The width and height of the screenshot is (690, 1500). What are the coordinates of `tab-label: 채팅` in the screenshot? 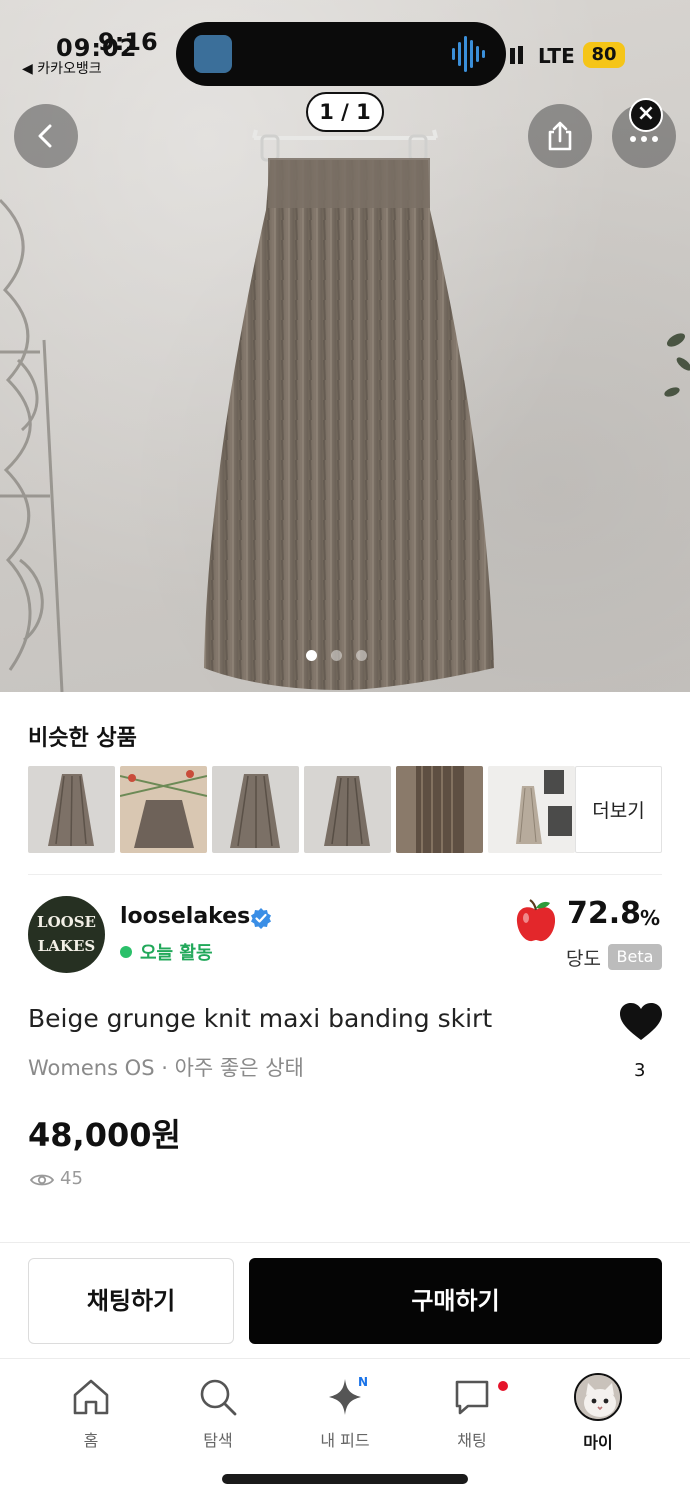 It's located at (472, 1440).